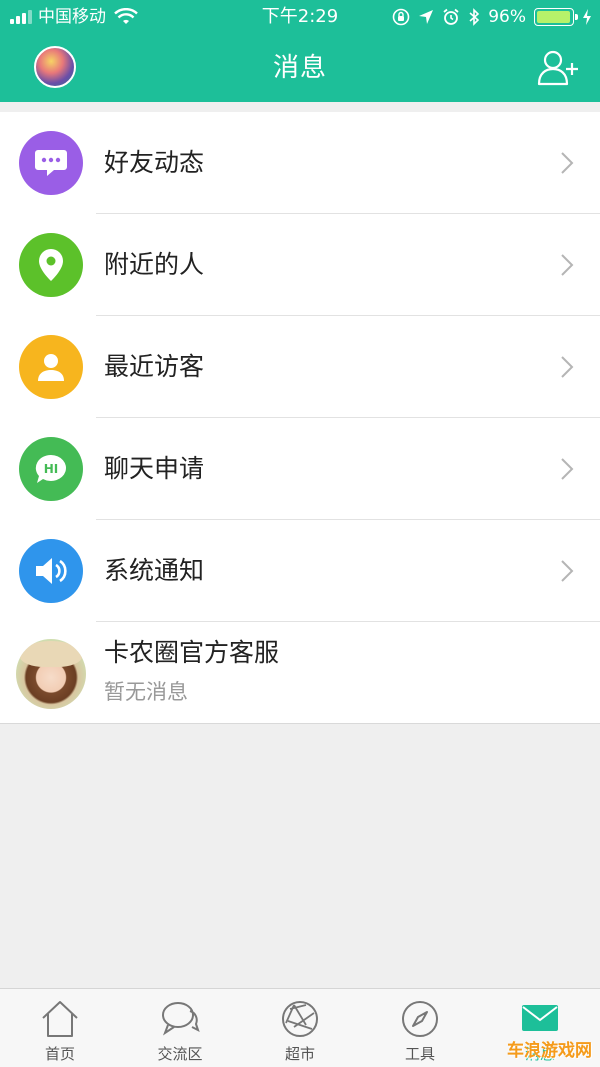  I want to click on system-notice-icon-bg, so click(51, 571).